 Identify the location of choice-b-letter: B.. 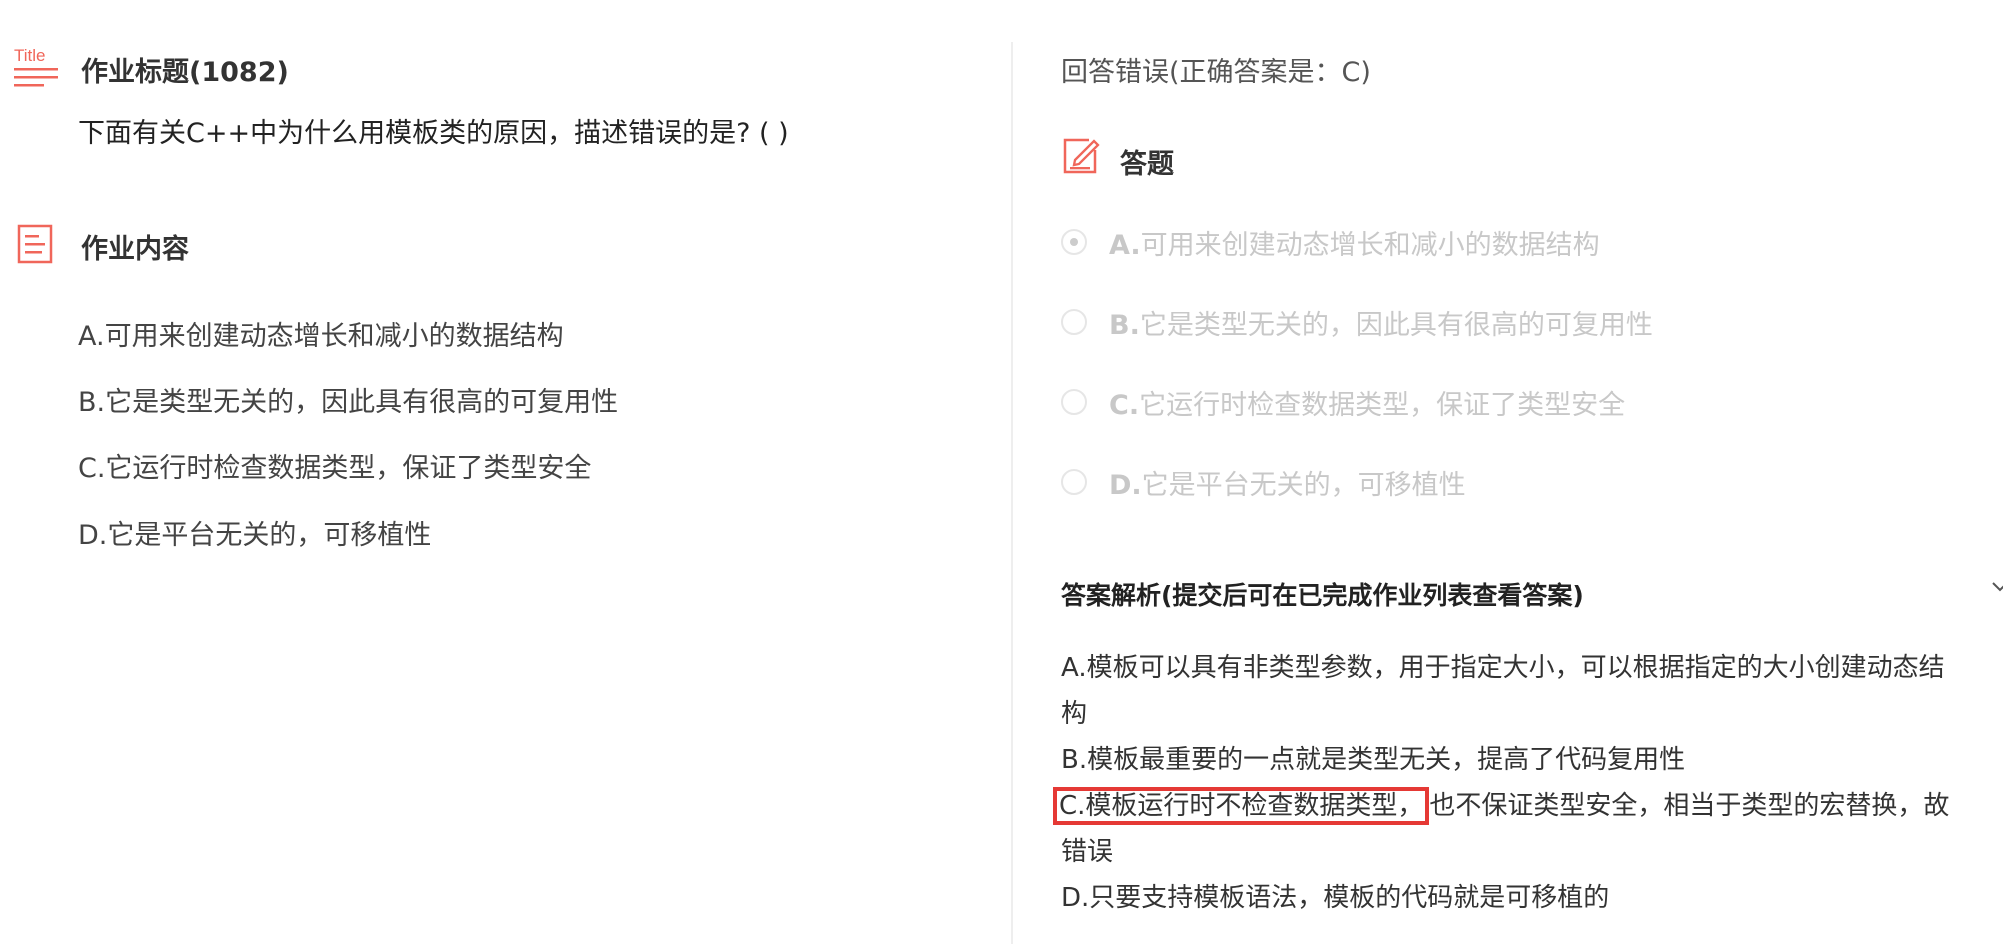
(1124, 325).